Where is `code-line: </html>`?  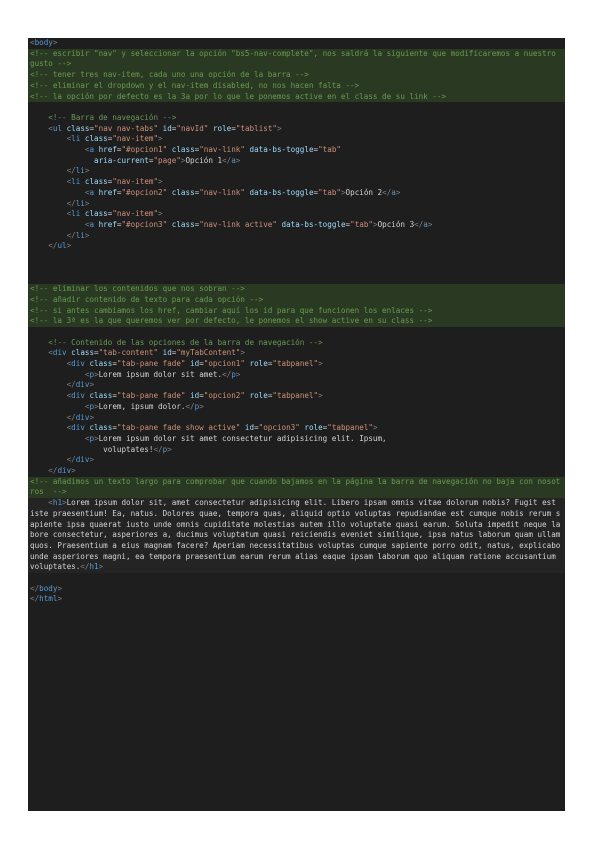 code-line: </html> is located at coordinates (296, 599).